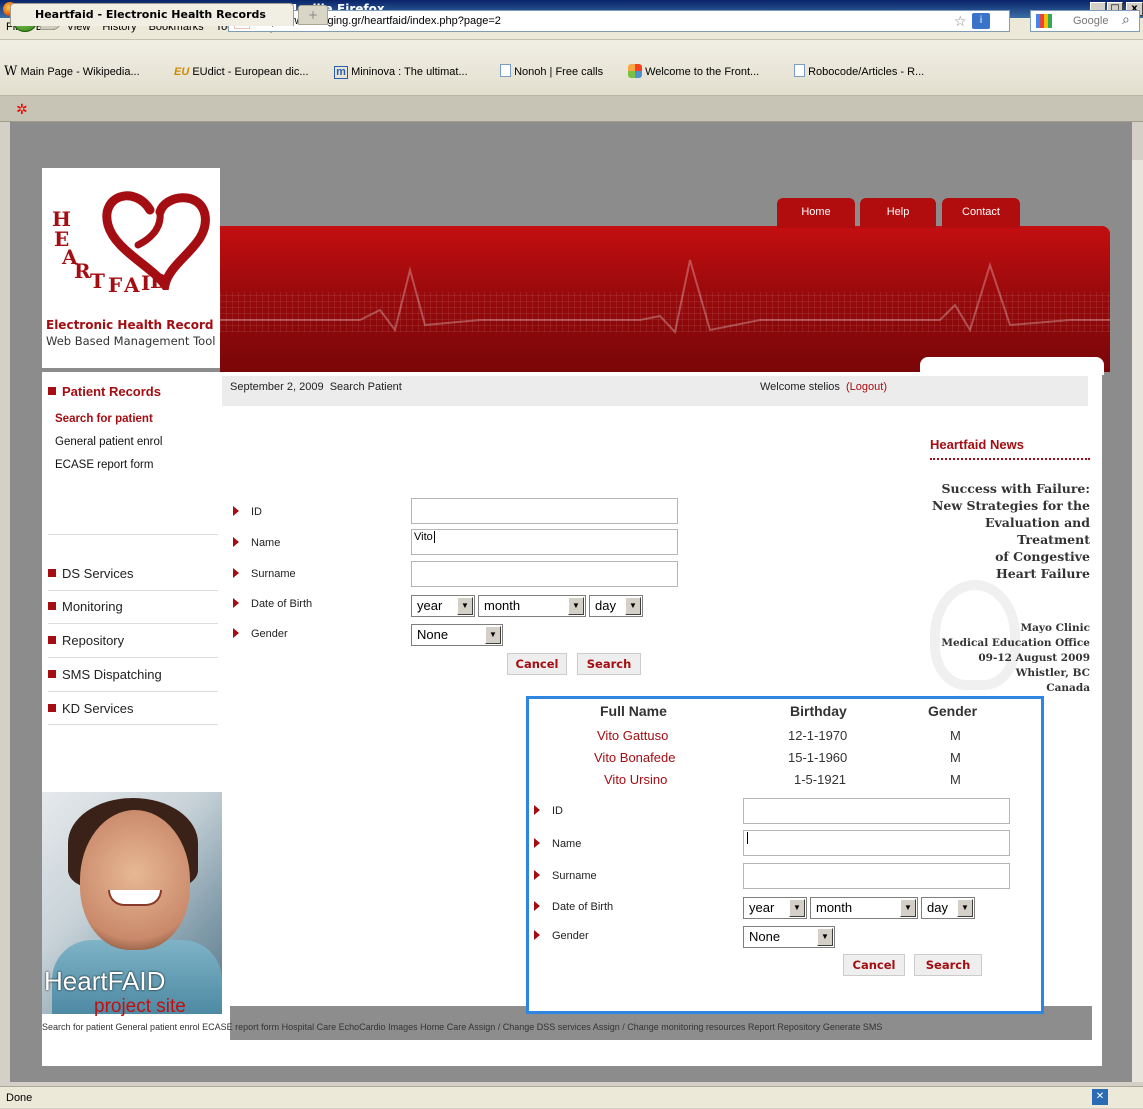 The height and width of the screenshot is (1109, 1143). Describe the element at coordinates (247, 512) in the screenshot. I see `id-label: ID` at that location.